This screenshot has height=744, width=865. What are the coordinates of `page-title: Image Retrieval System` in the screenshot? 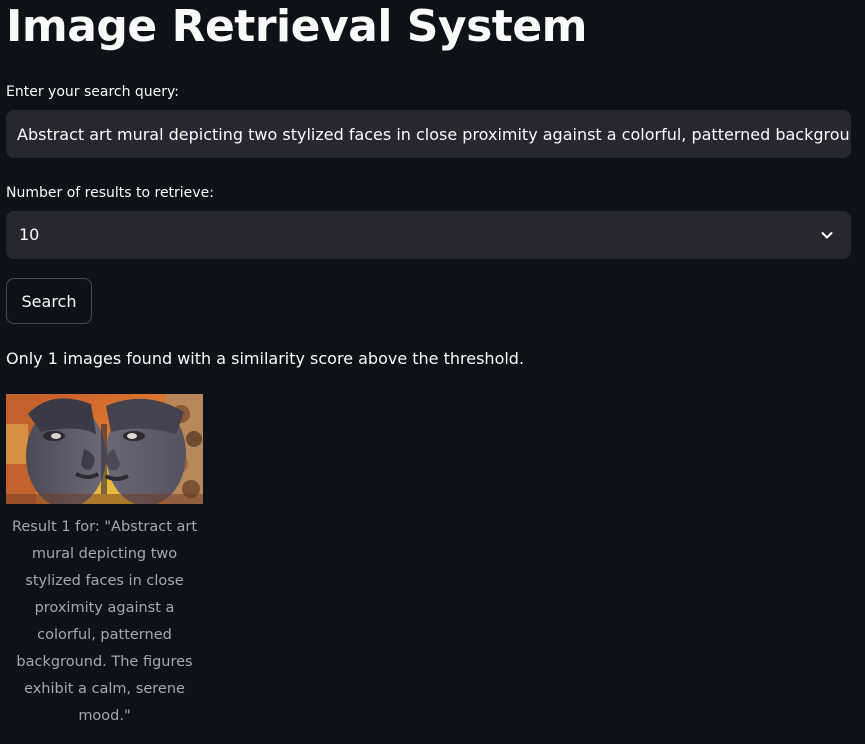 It's located at (297, 26).